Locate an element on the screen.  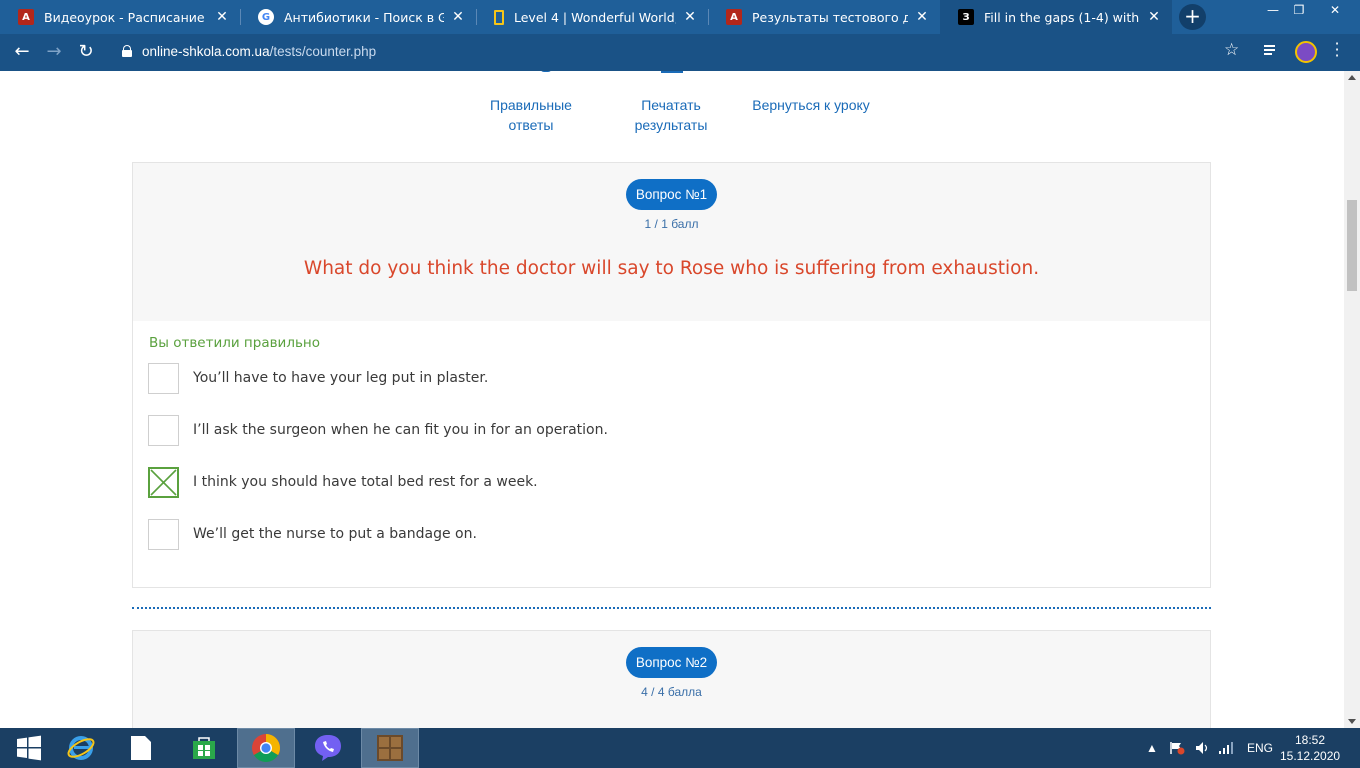
network-signal-icon is located at coordinates (1226, 748).